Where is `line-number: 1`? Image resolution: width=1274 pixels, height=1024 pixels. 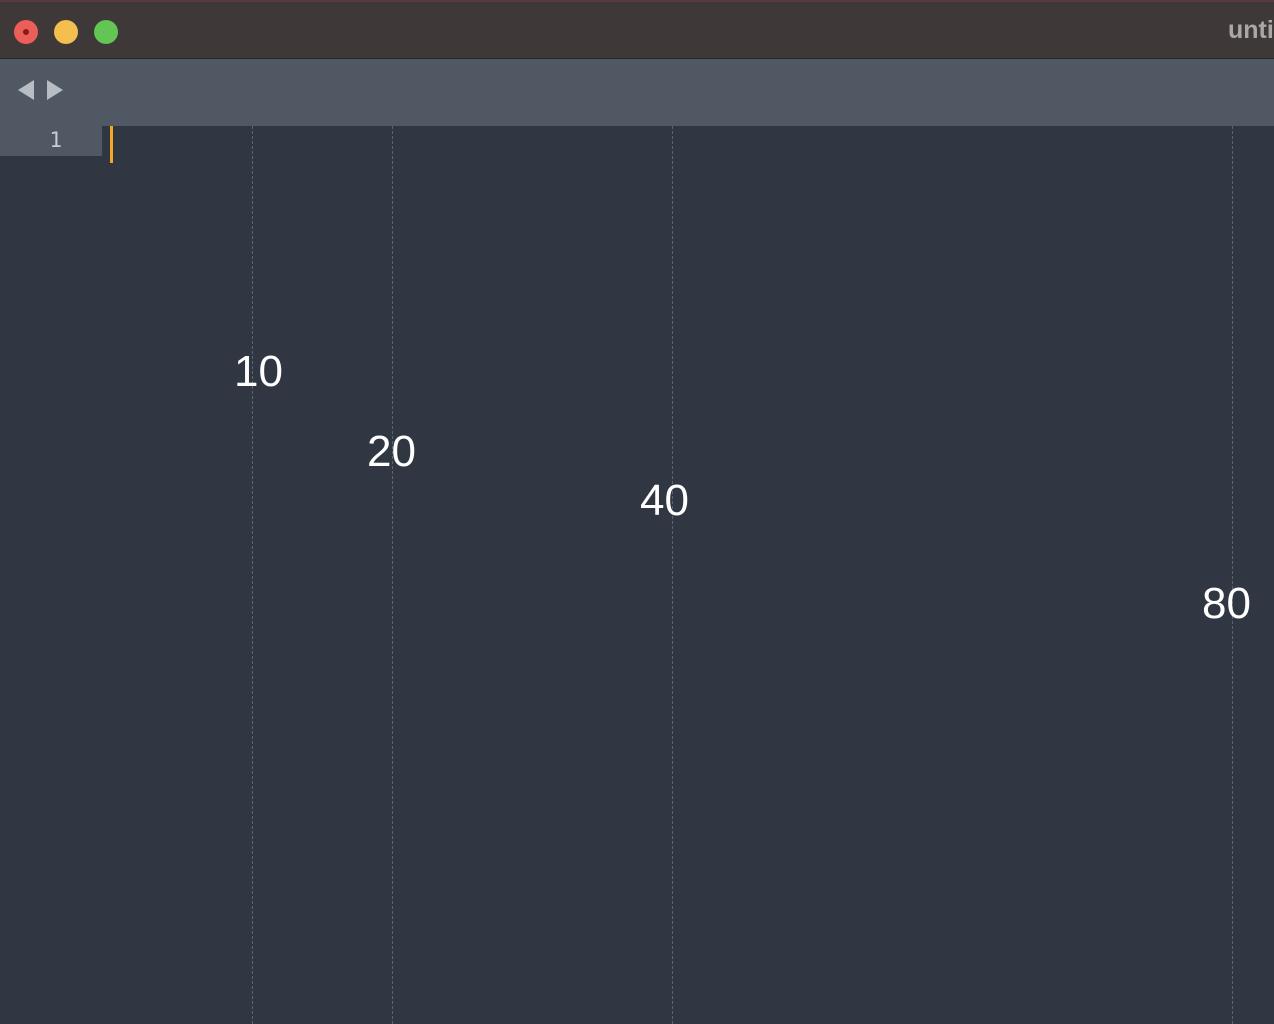 line-number: 1 is located at coordinates (55, 140).